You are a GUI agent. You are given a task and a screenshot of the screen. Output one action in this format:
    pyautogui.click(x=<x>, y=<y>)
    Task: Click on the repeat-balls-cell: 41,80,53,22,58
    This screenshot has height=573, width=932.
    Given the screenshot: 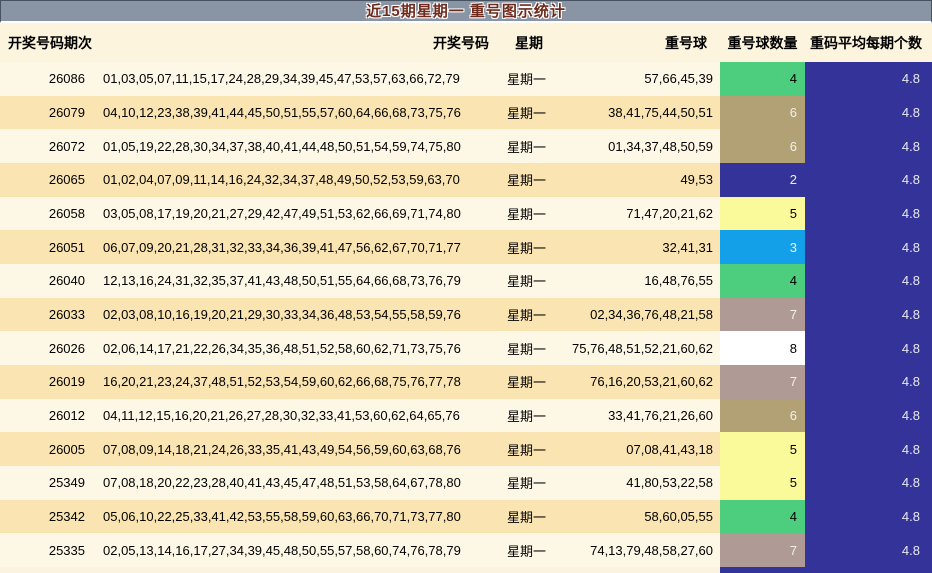 What is the action you would take?
    pyautogui.click(x=669, y=483)
    